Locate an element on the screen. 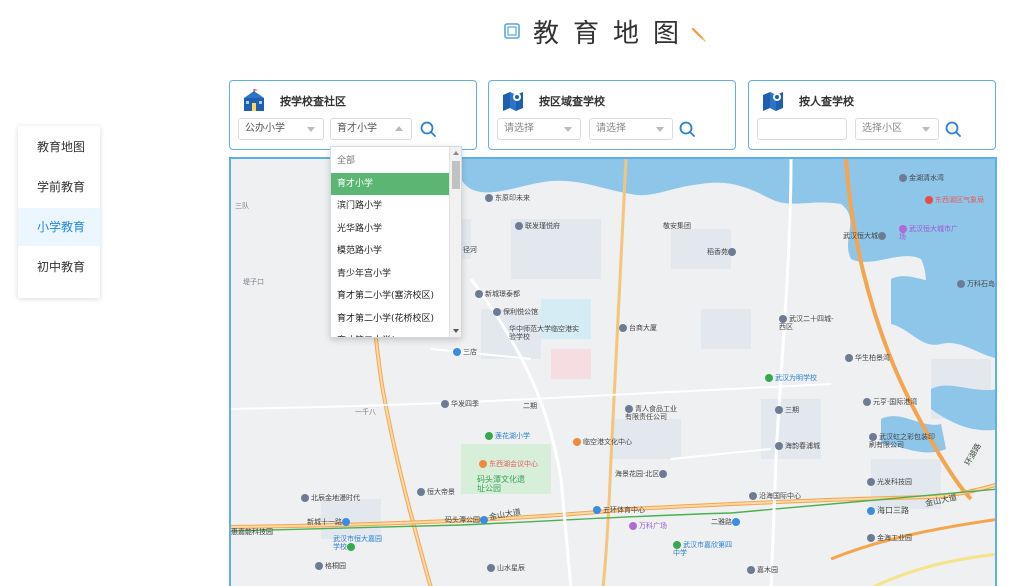  person-search-button is located at coordinates (953, 129).